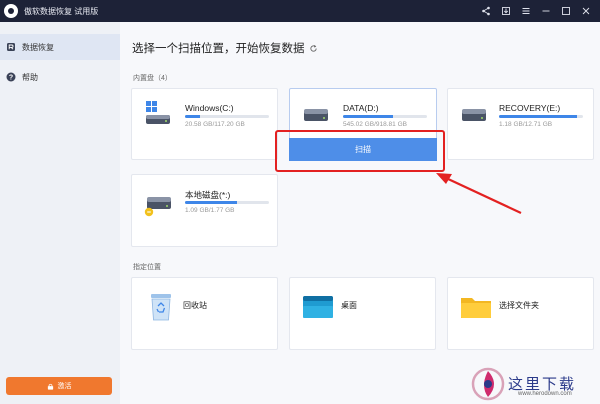 Image resolution: width=600 pixels, height=404 pixels. I want to click on location-section-label: 指定位置, so click(147, 267).